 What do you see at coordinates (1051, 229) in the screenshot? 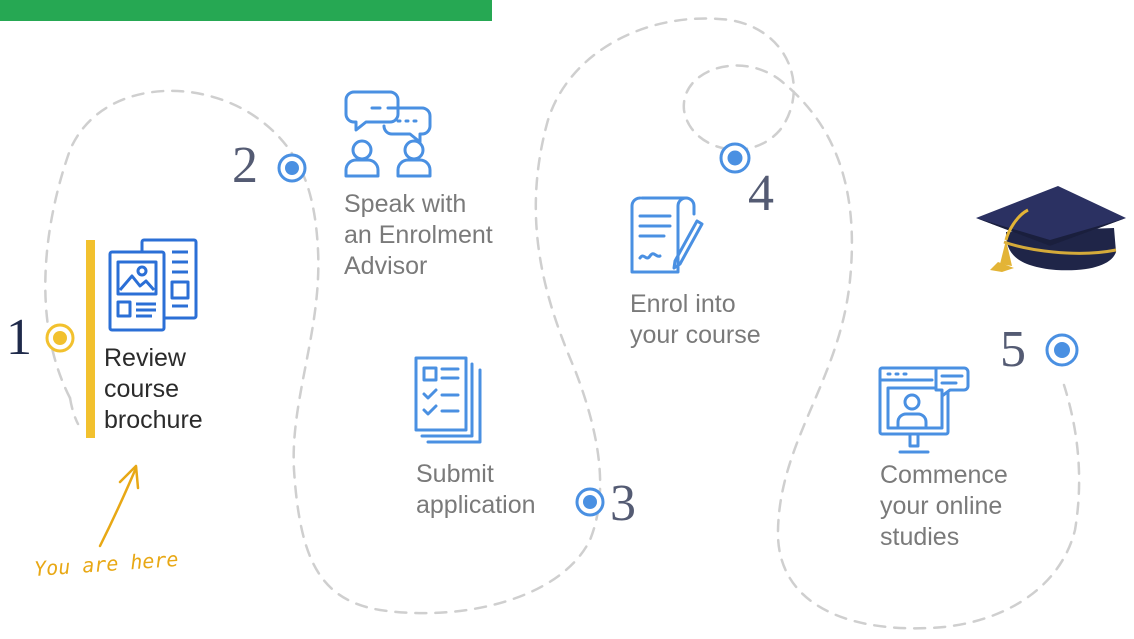
I see `graduation-cap-icon` at bounding box center [1051, 229].